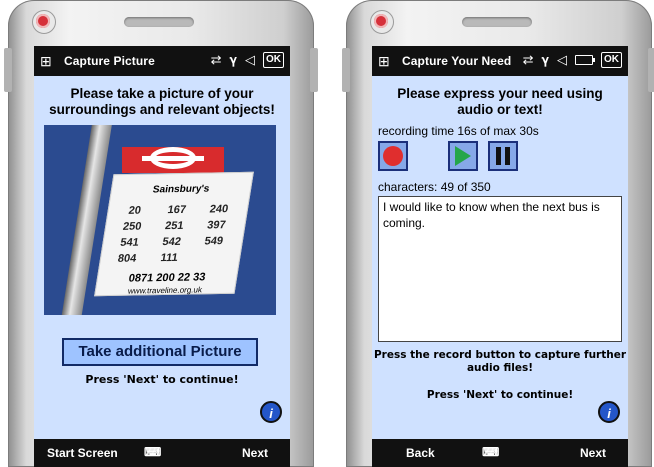 The height and width of the screenshot is (467, 654). Describe the element at coordinates (82, 453) in the screenshot. I see `softkey-start-screen: Start Screen` at that location.